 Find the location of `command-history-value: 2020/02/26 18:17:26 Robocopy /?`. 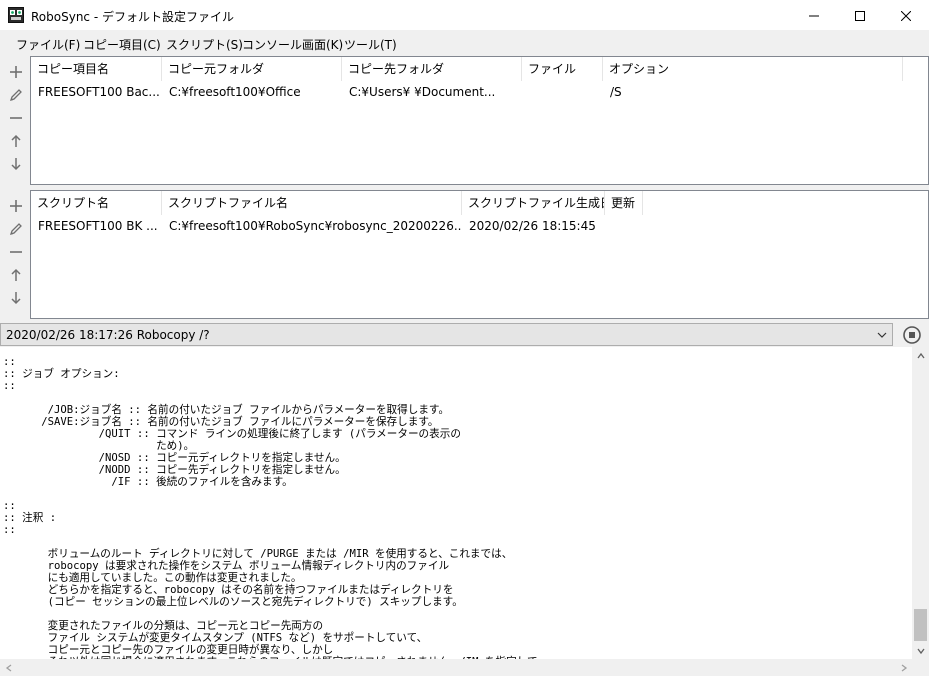

command-history-value: 2020/02/26 18:17:26 Robocopy /? is located at coordinates (108, 335).